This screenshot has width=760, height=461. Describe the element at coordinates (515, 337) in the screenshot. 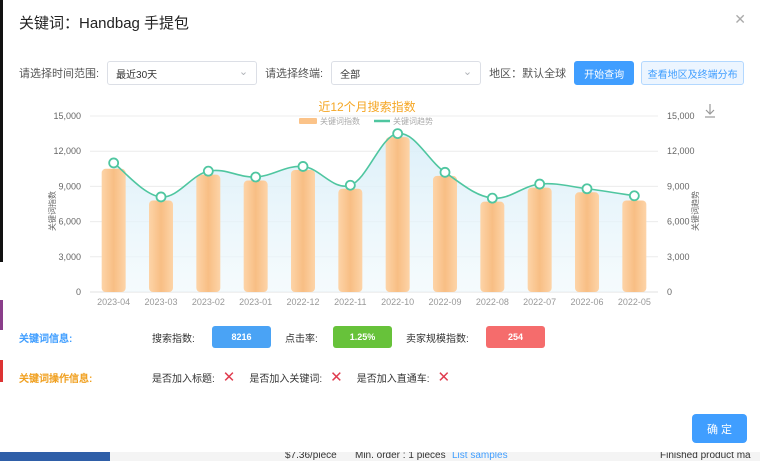

I see `seller-scale-badge: 254` at that location.